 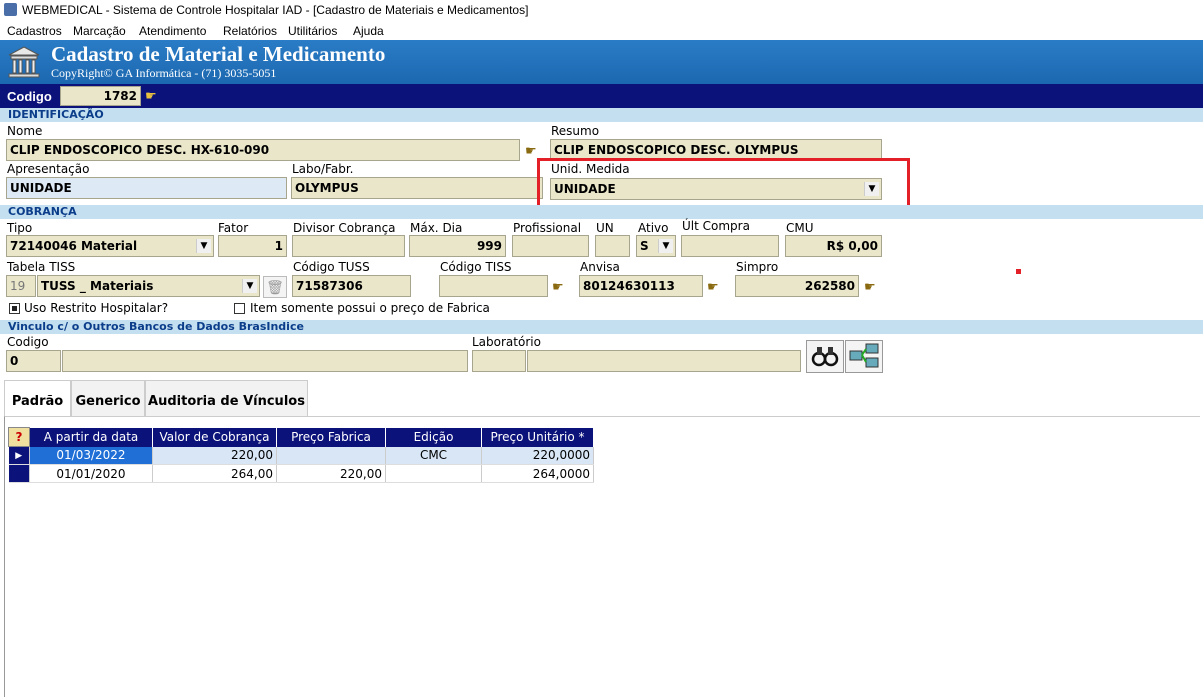 I want to click on ativo-label: Ativo, so click(x=653, y=228).